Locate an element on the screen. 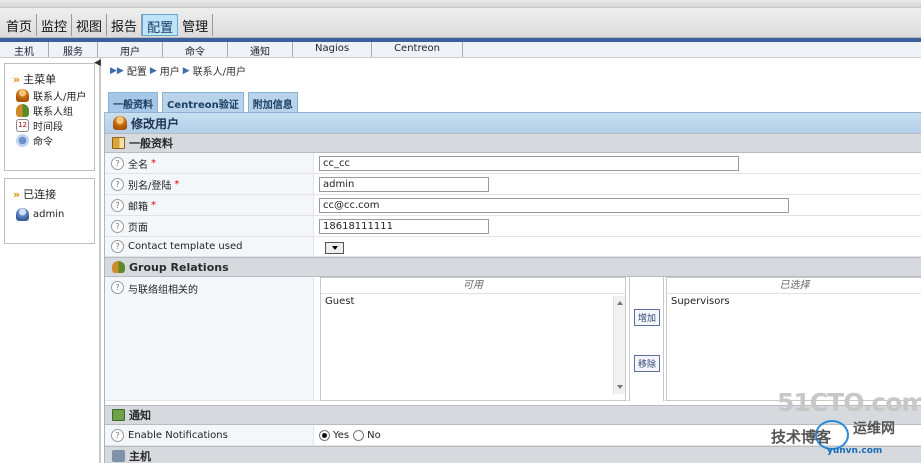 The image size is (921, 463). sidebar-item-timeperiods: 12 时间段 is located at coordinates (49, 125).